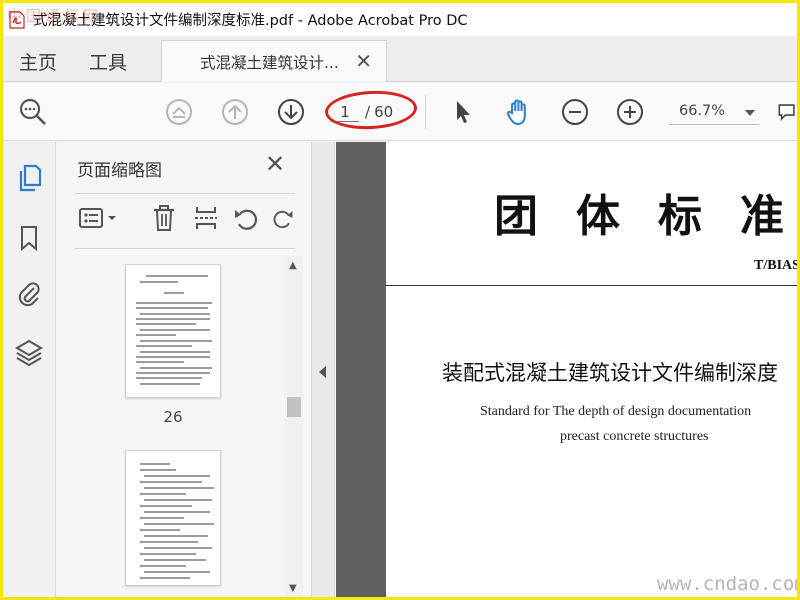 This screenshot has height=600, width=800. Describe the element at coordinates (33, 112) in the screenshot. I see `search-zoom-icon` at that location.